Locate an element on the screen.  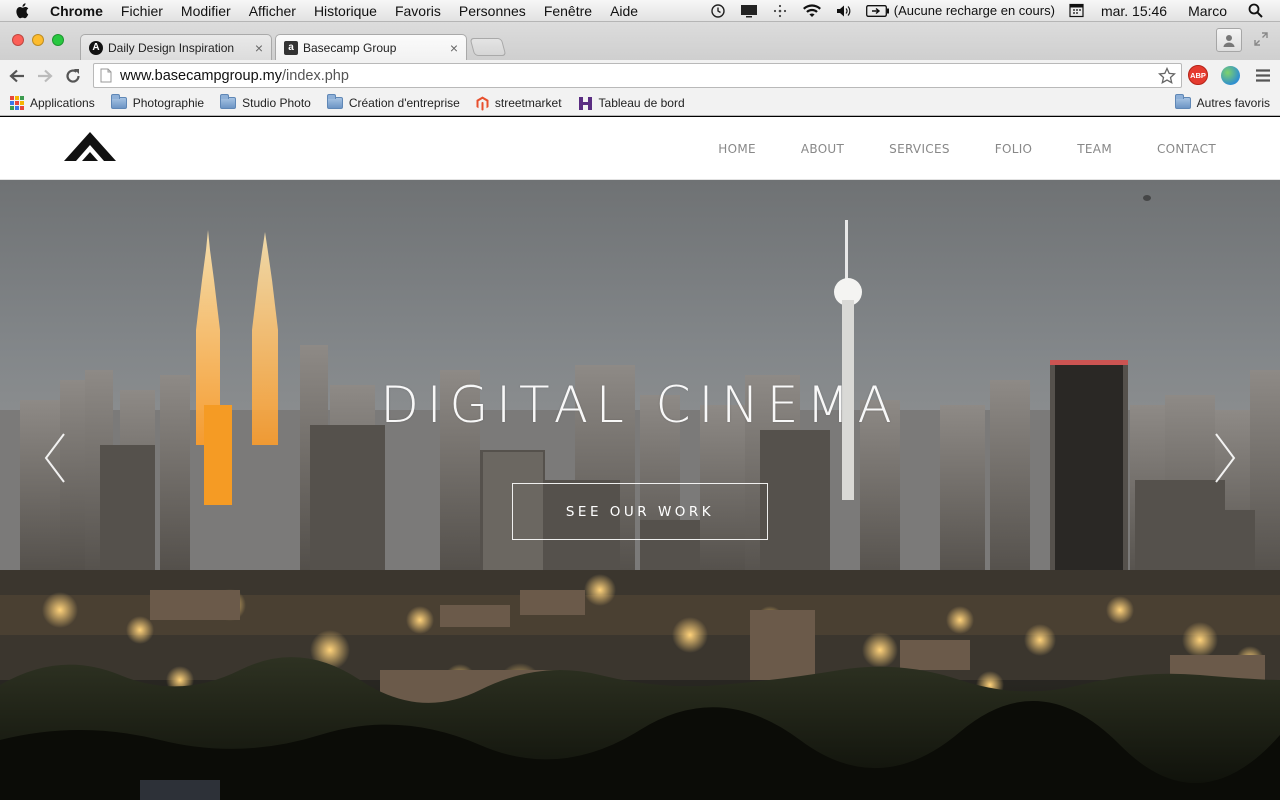
person-icon is located at coordinates (1229, 40).